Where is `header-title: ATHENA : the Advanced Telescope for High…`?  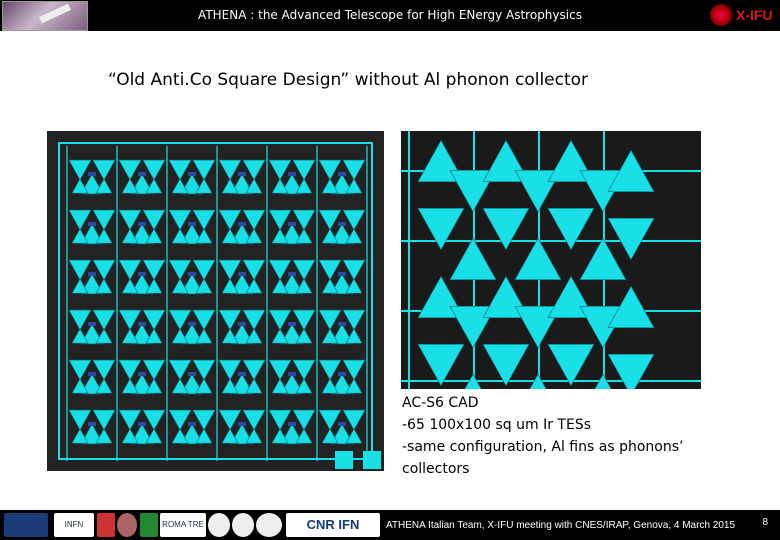
header-title: ATHENA : the Advanced Telescope for High… is located at coordinates (390, 15).